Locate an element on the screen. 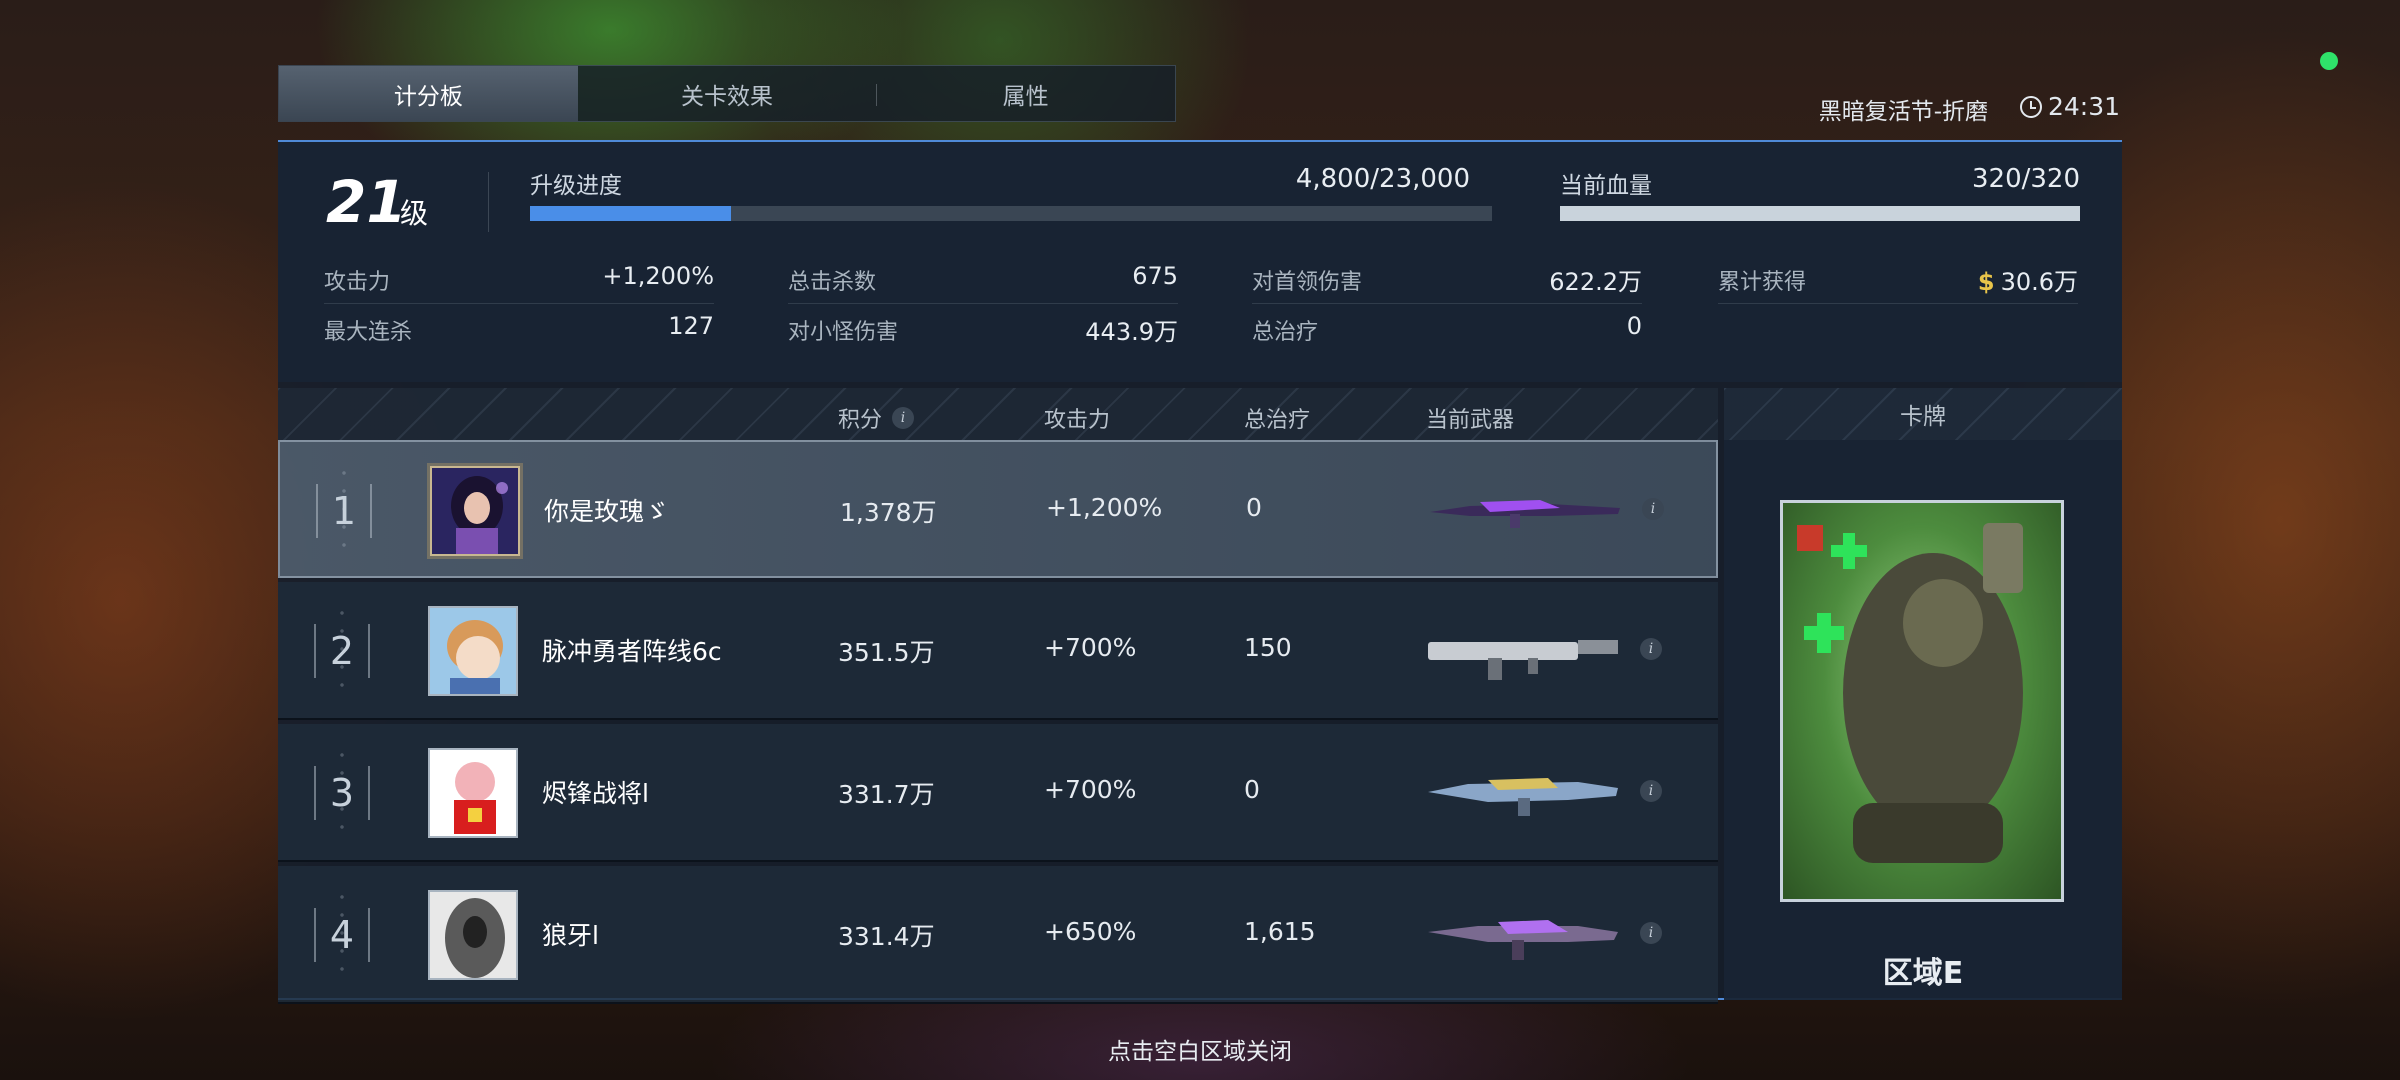 The height and width of the screenshot is (1080, 2400). rank-number: 4 is located at coordinates (342, 935).